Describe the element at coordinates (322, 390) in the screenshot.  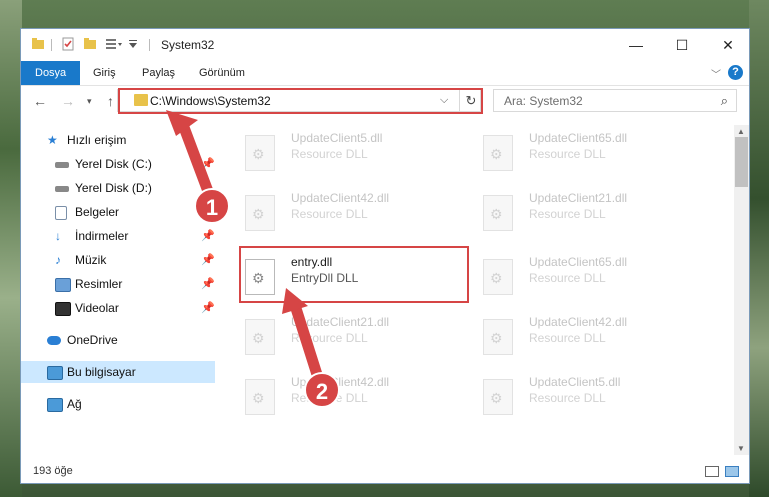
I see `step-badge-2: 2` at that location.